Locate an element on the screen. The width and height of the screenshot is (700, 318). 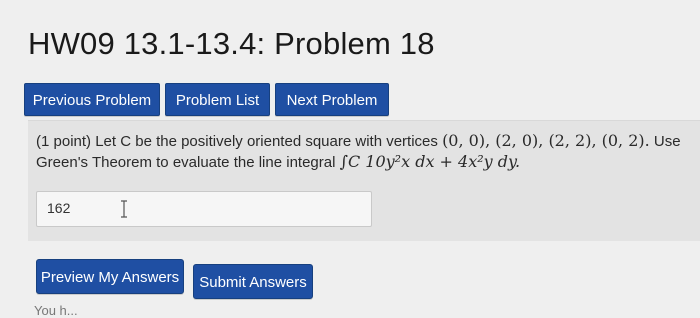
previous-problem-button: Previous Problem is located at coordinates (92, 99).